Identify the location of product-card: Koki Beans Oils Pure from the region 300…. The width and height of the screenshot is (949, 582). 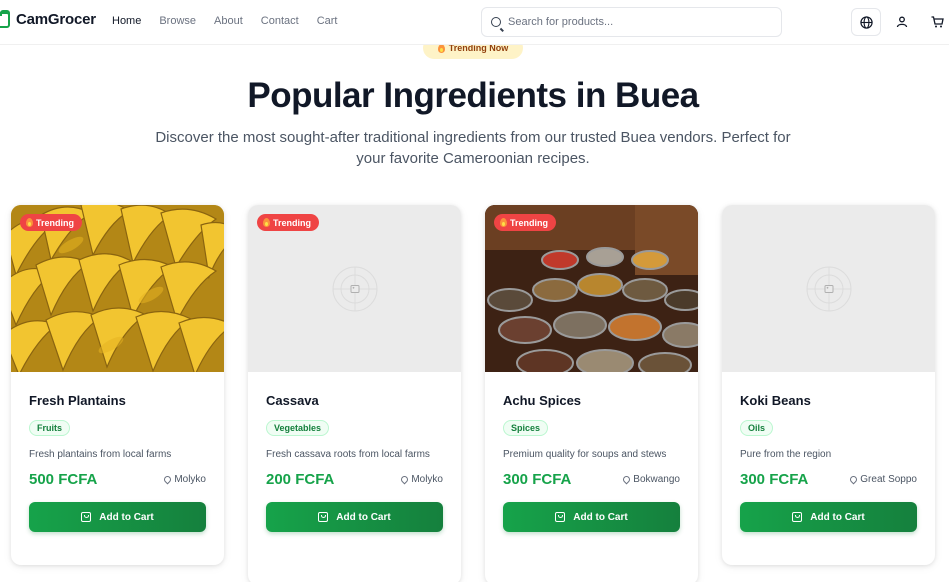
(828, 385).